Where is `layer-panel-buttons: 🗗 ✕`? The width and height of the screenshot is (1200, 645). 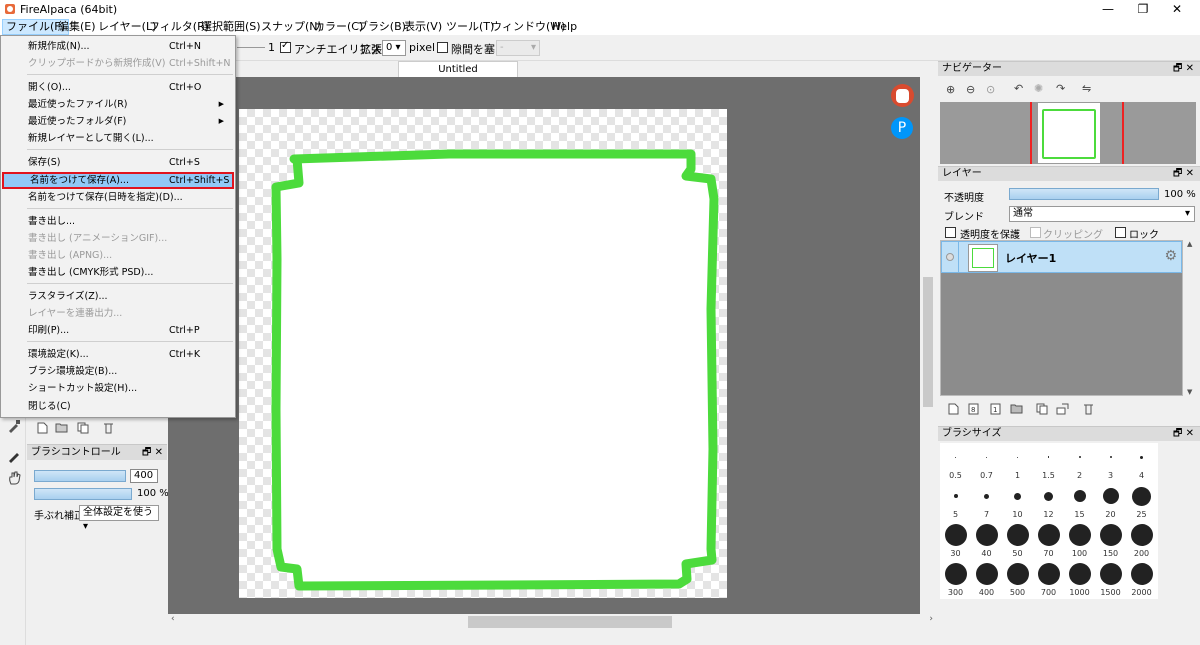
layer-panel-buttons: 🗗 ✕ is located at coordinates (1183, 174).